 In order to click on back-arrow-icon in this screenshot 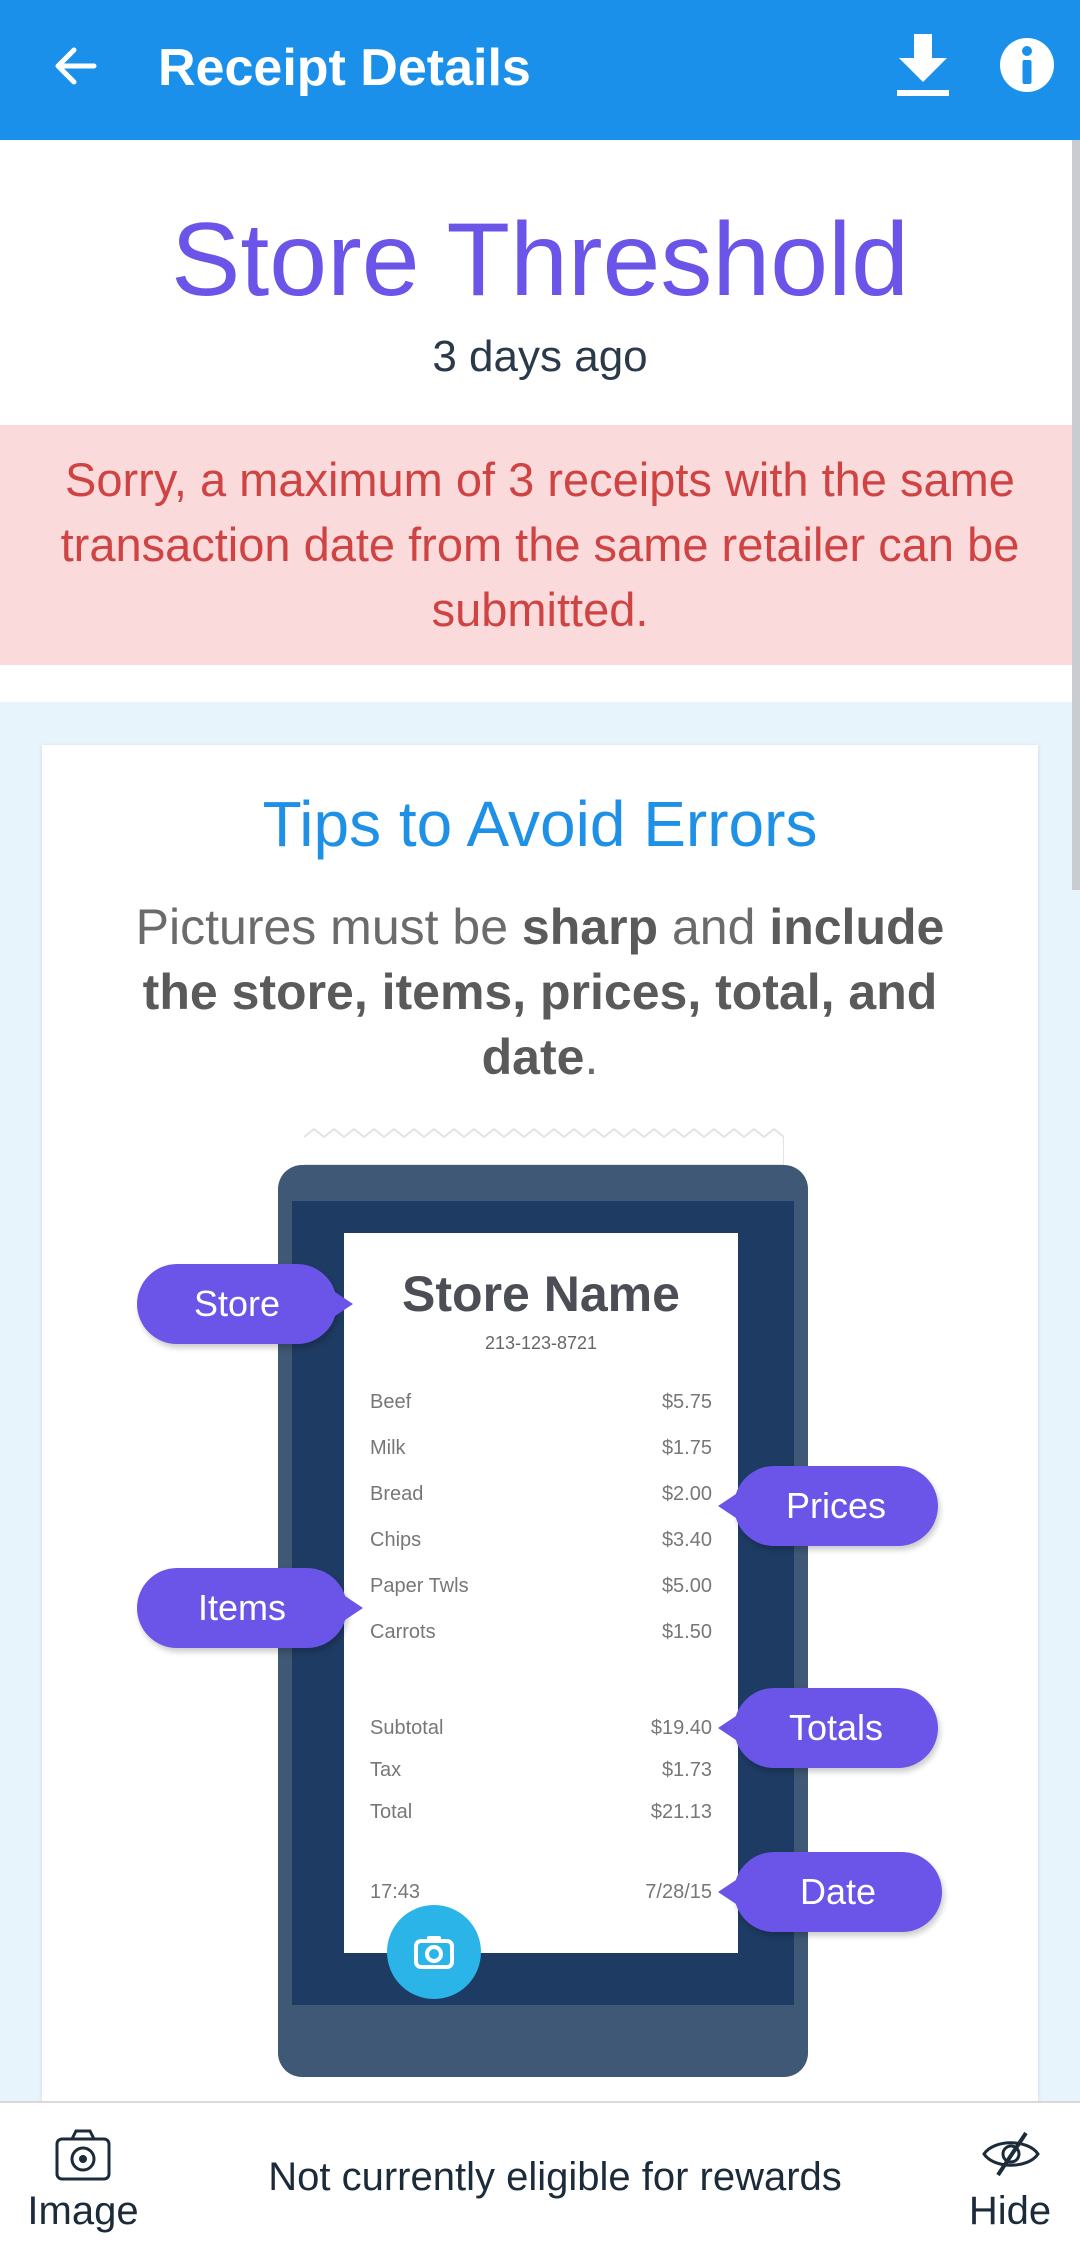, I will do `click(76, 66)`.